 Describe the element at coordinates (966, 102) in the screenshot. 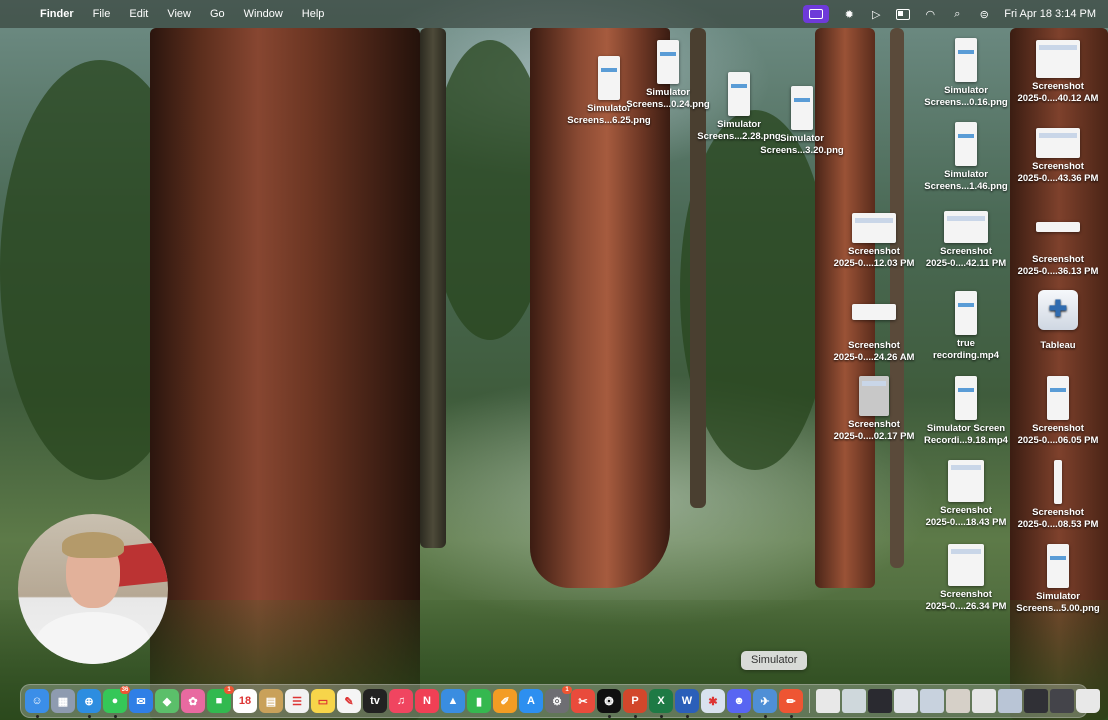

I see `file-name-line2: Screens...0.16.png` at that location.